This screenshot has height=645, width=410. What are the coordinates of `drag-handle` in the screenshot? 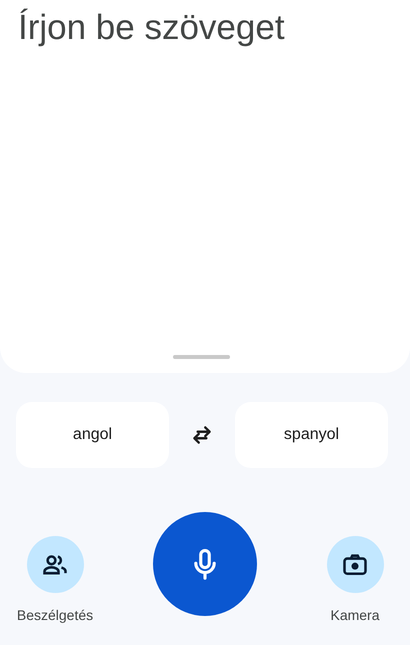 It's located at (201, 357).